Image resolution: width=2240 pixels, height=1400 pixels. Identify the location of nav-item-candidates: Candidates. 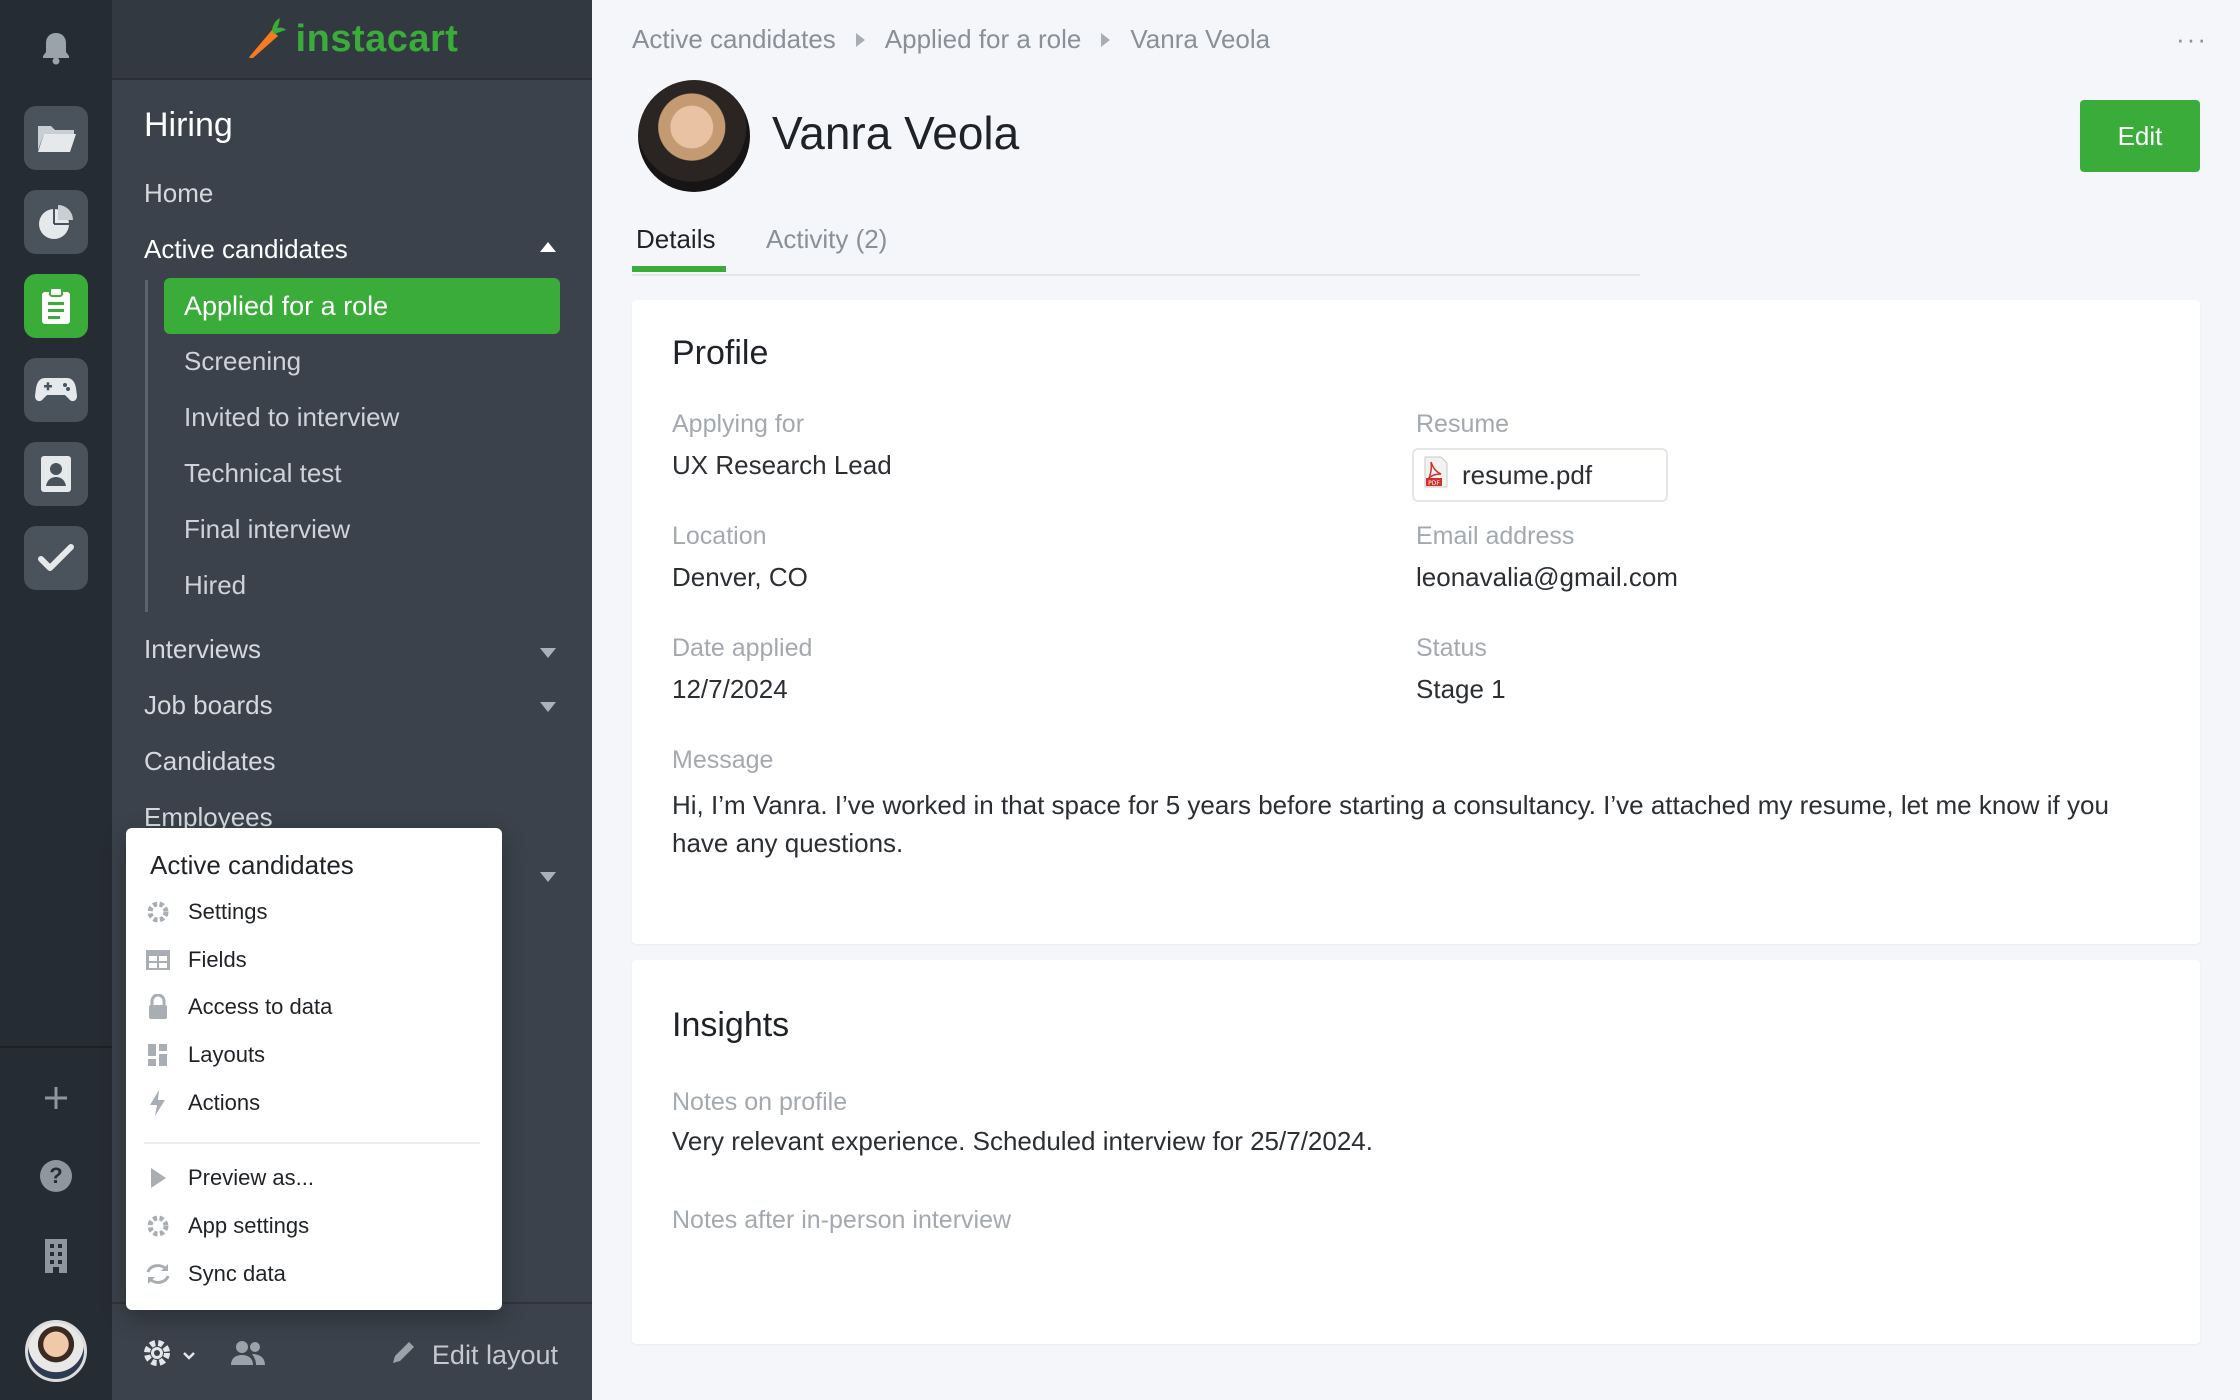
(210, 761).